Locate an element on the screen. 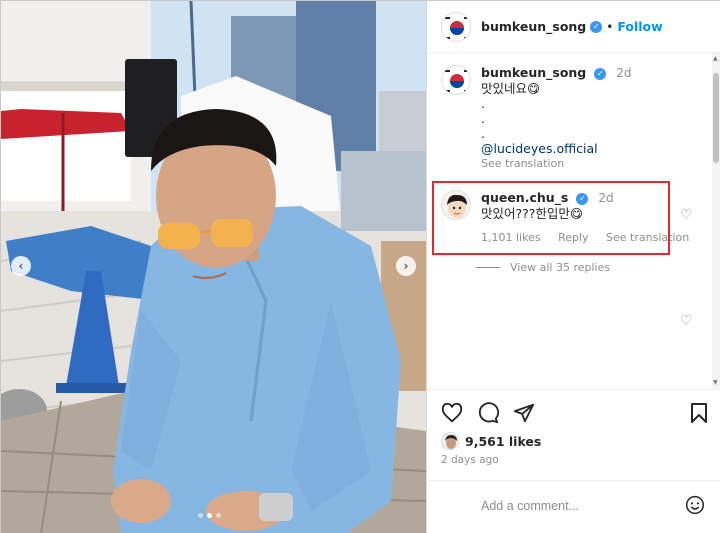  bookmark-icon is located at coordinates (699, 413).